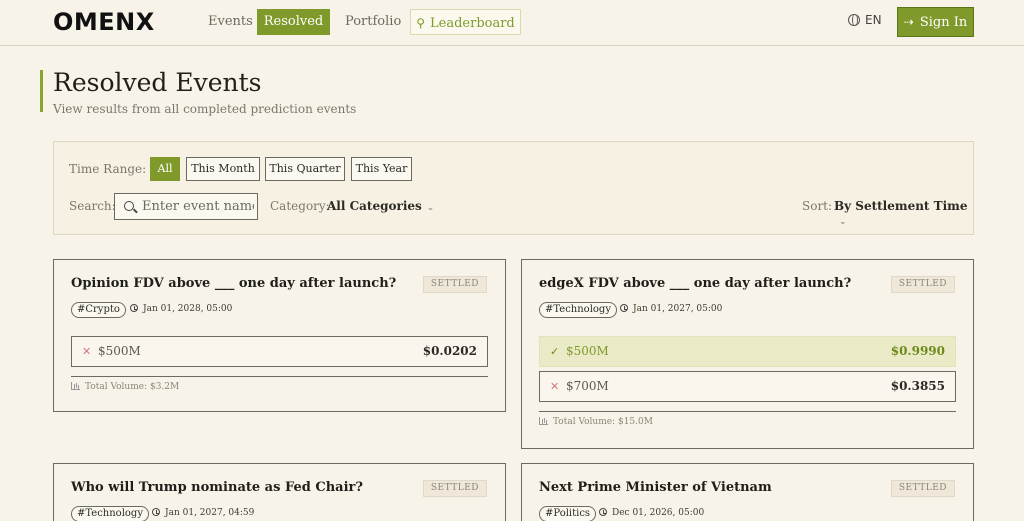 This screenshot has width=1024, height=521. Describe the element at coordinates (655, 487) in the screenshot. I see `event-title: Next Prime Minister of Vietnam` at that location.